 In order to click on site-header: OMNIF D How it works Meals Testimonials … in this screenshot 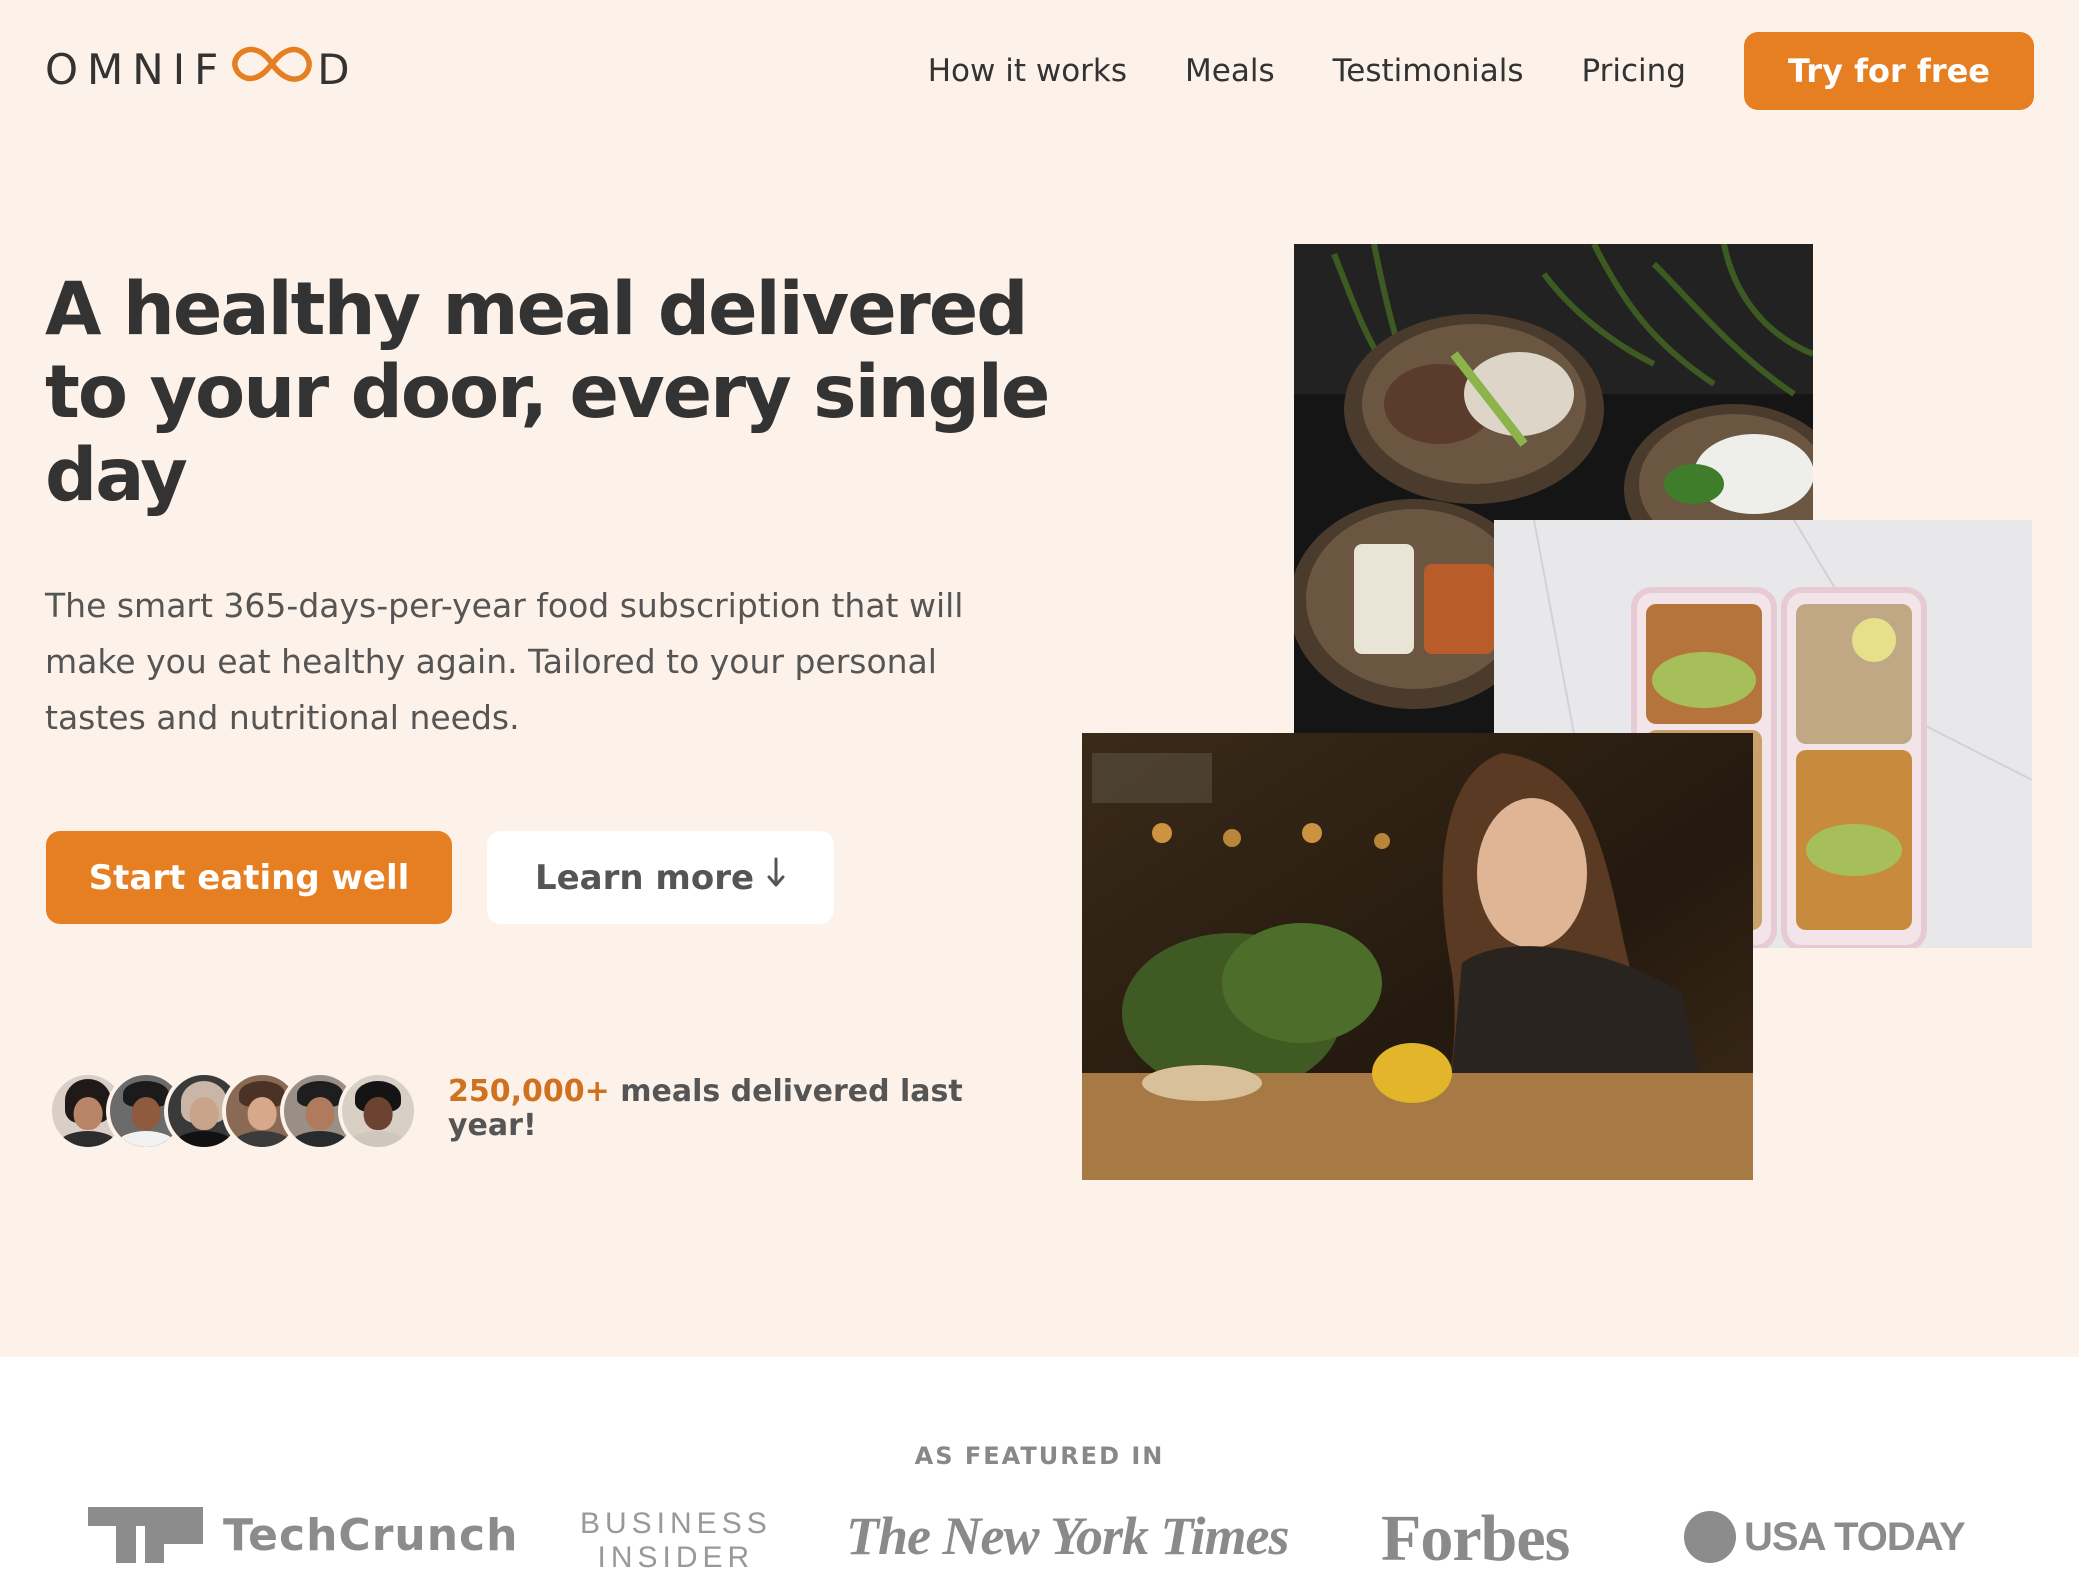, I will do `click(1039, 70)`.